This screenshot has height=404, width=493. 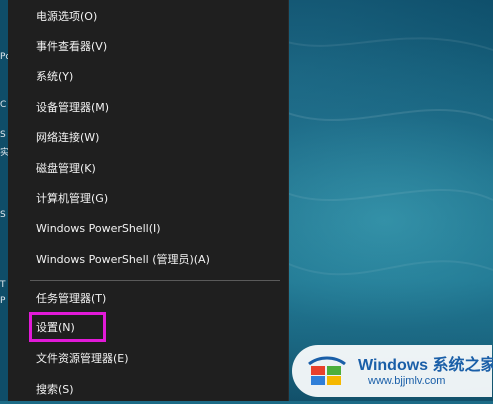 I want to click on menu-item-label: 电源选项(O), so click(x=67, y=16).